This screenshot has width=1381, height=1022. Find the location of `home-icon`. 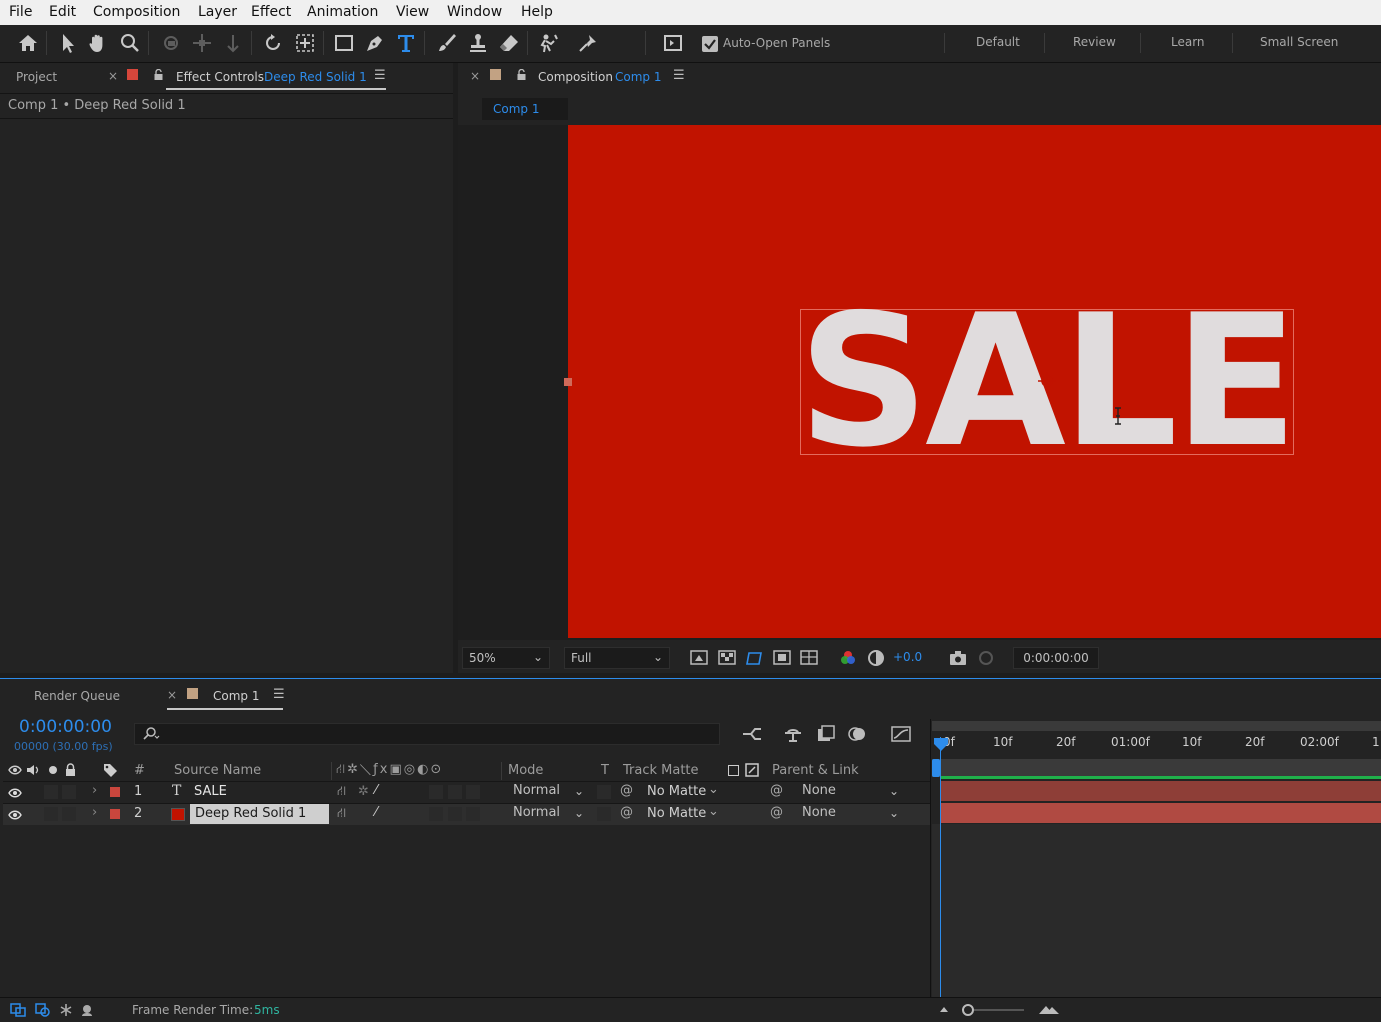

home-icon is located at coordinates (28, 43).